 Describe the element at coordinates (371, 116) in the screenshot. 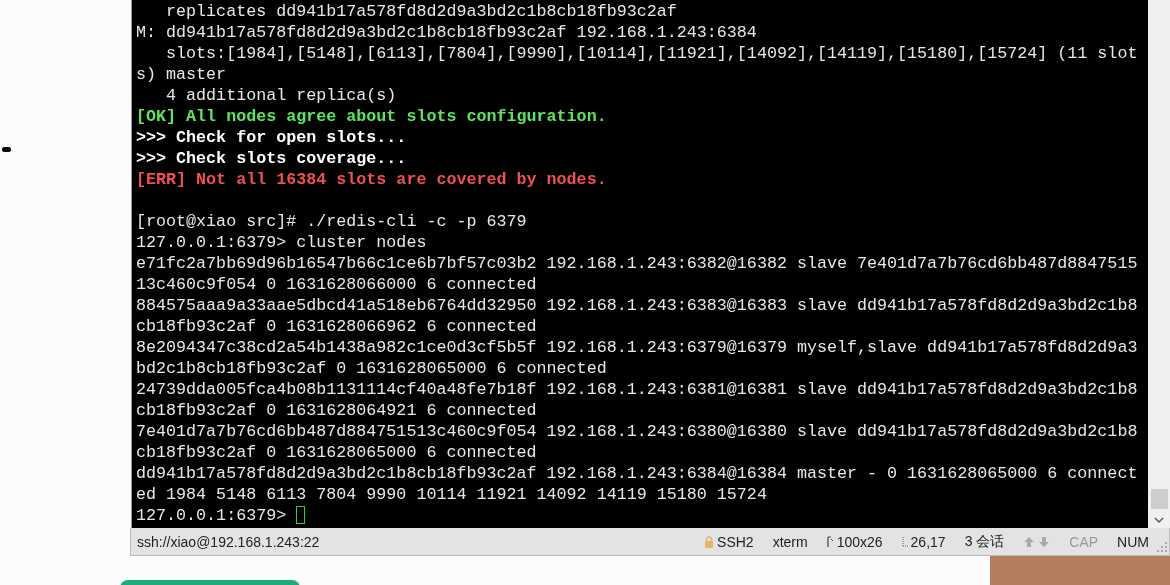

I see `ok-message: [OK] All nodes agree about slots configuration.` at that location.